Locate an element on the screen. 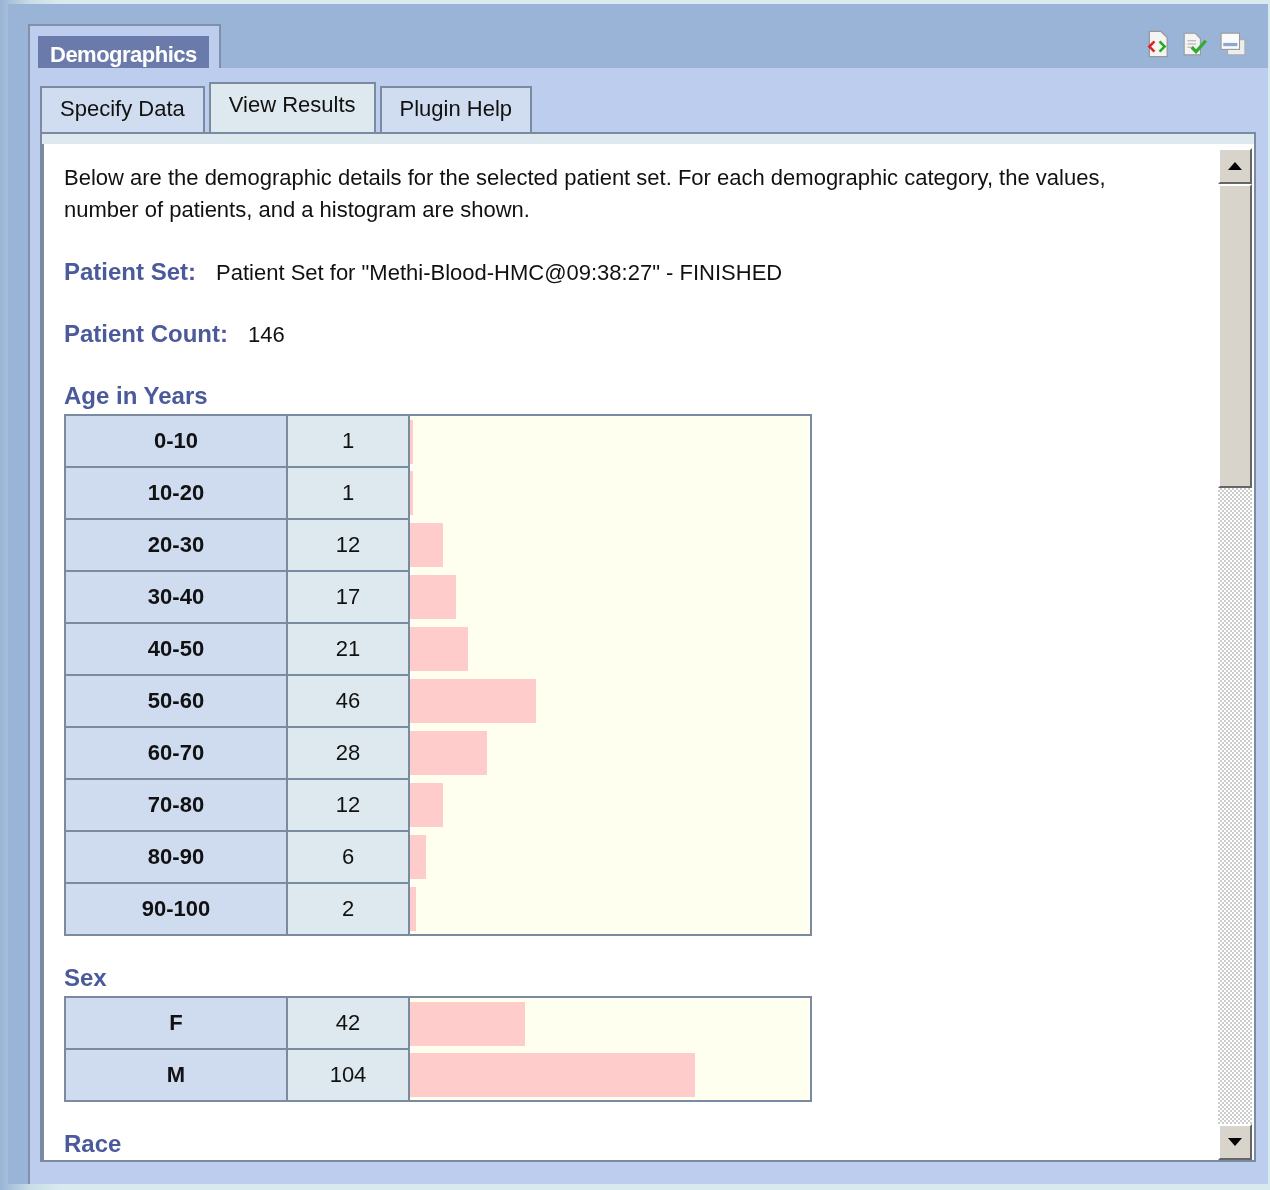 The image size is (1270, 1190). scroll-down-button is located at coordinates (1235, 1142).